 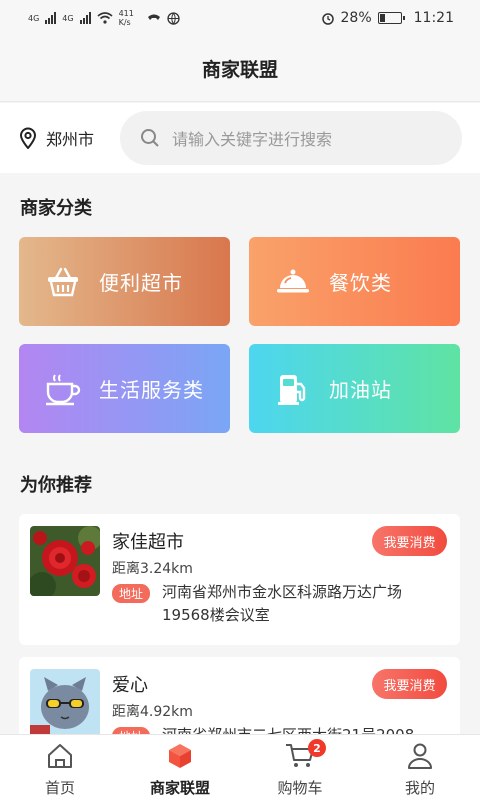 I want to click on home-icon, so click(x=60, y=756).